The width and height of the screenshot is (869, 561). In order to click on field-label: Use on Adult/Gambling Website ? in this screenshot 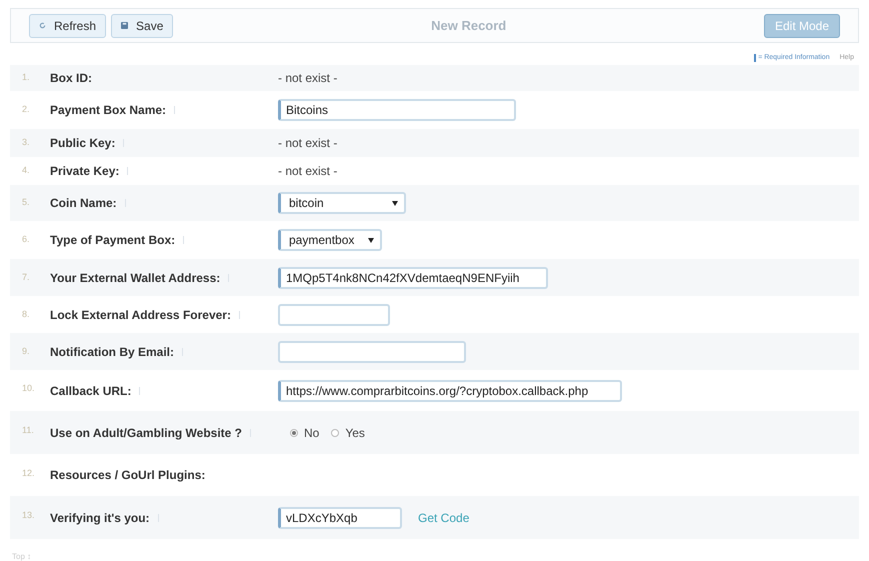, I will do `click(146, 433)`.